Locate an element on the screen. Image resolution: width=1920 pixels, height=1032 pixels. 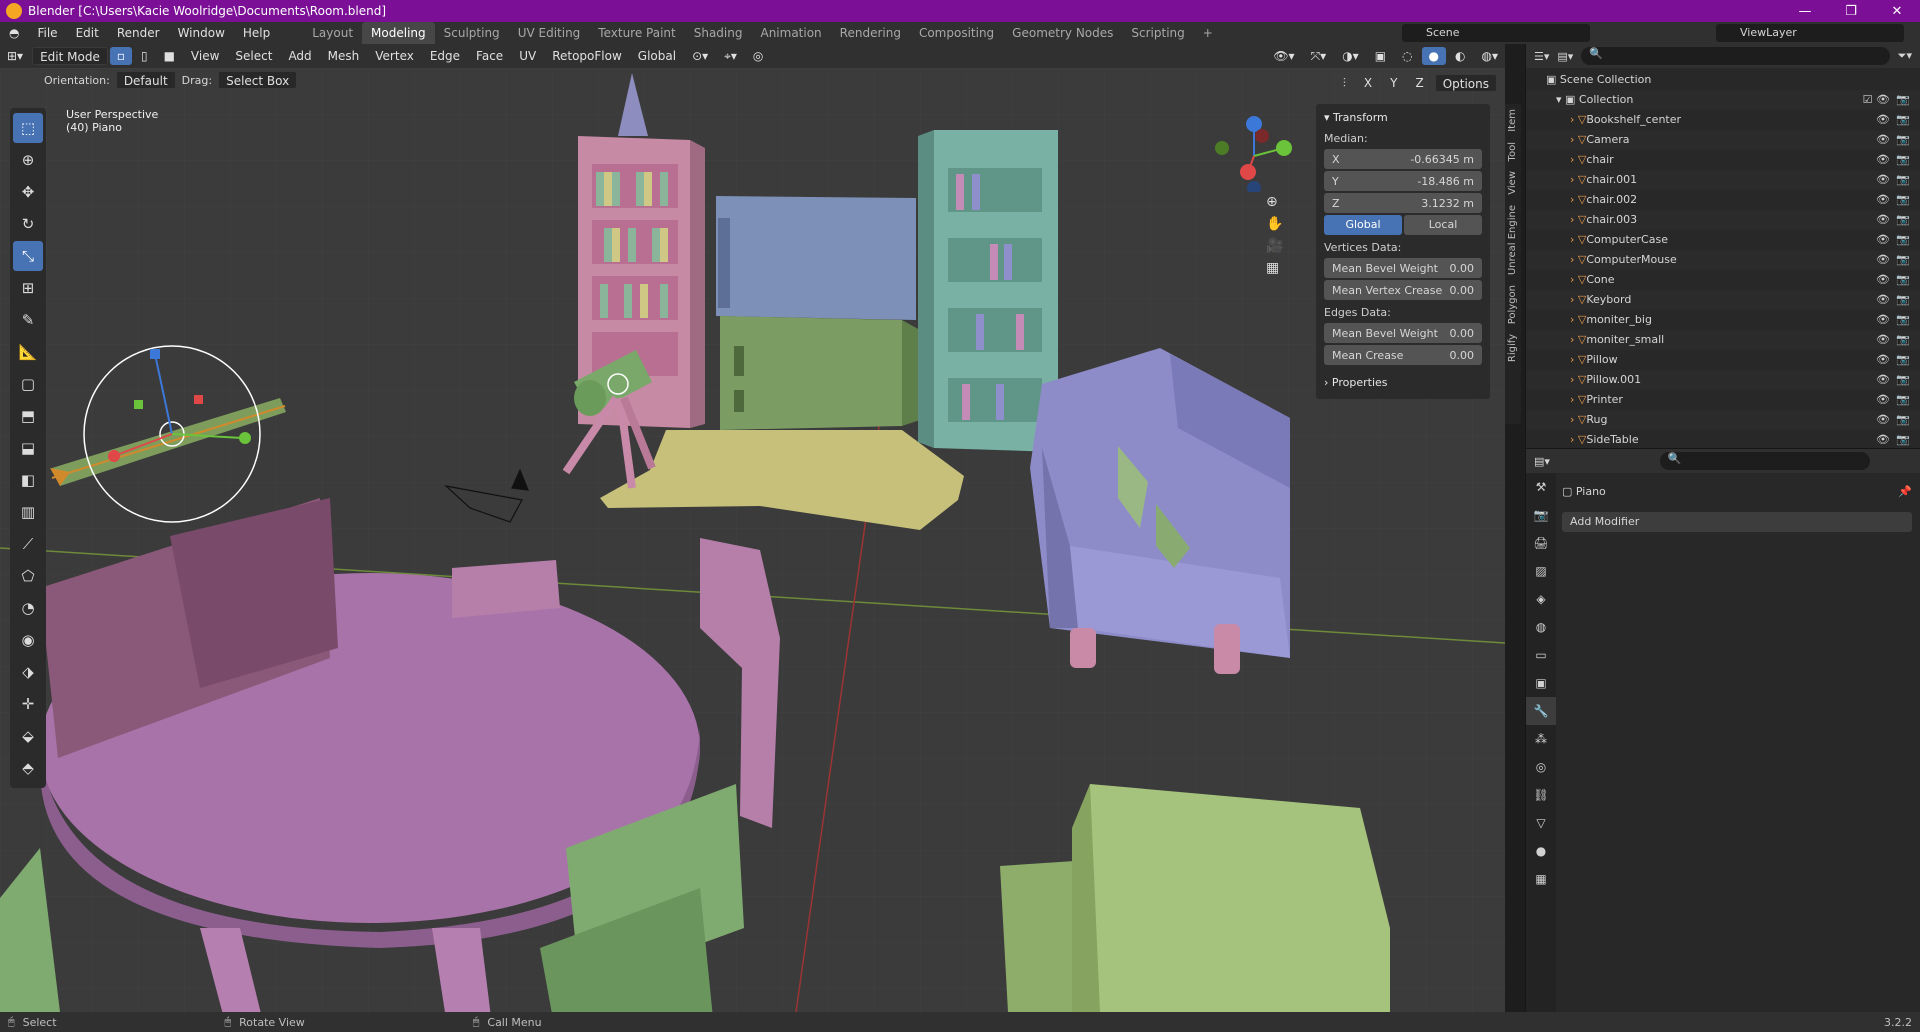
display-mode-icon: ▤▾ is located at coordinates (1565, 56).